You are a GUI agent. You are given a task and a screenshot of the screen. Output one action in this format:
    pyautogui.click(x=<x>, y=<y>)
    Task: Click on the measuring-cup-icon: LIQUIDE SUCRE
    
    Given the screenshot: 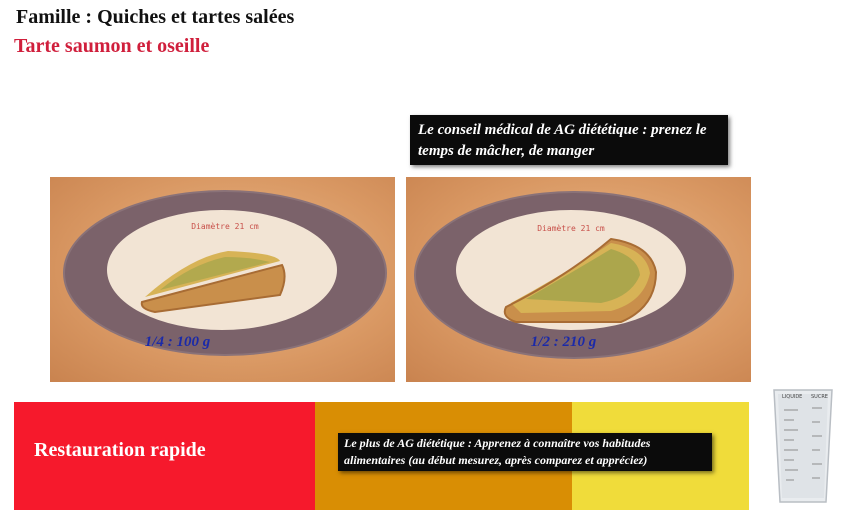 What is the action you would take?
    pyautogui.click(x=803, y=446)
    